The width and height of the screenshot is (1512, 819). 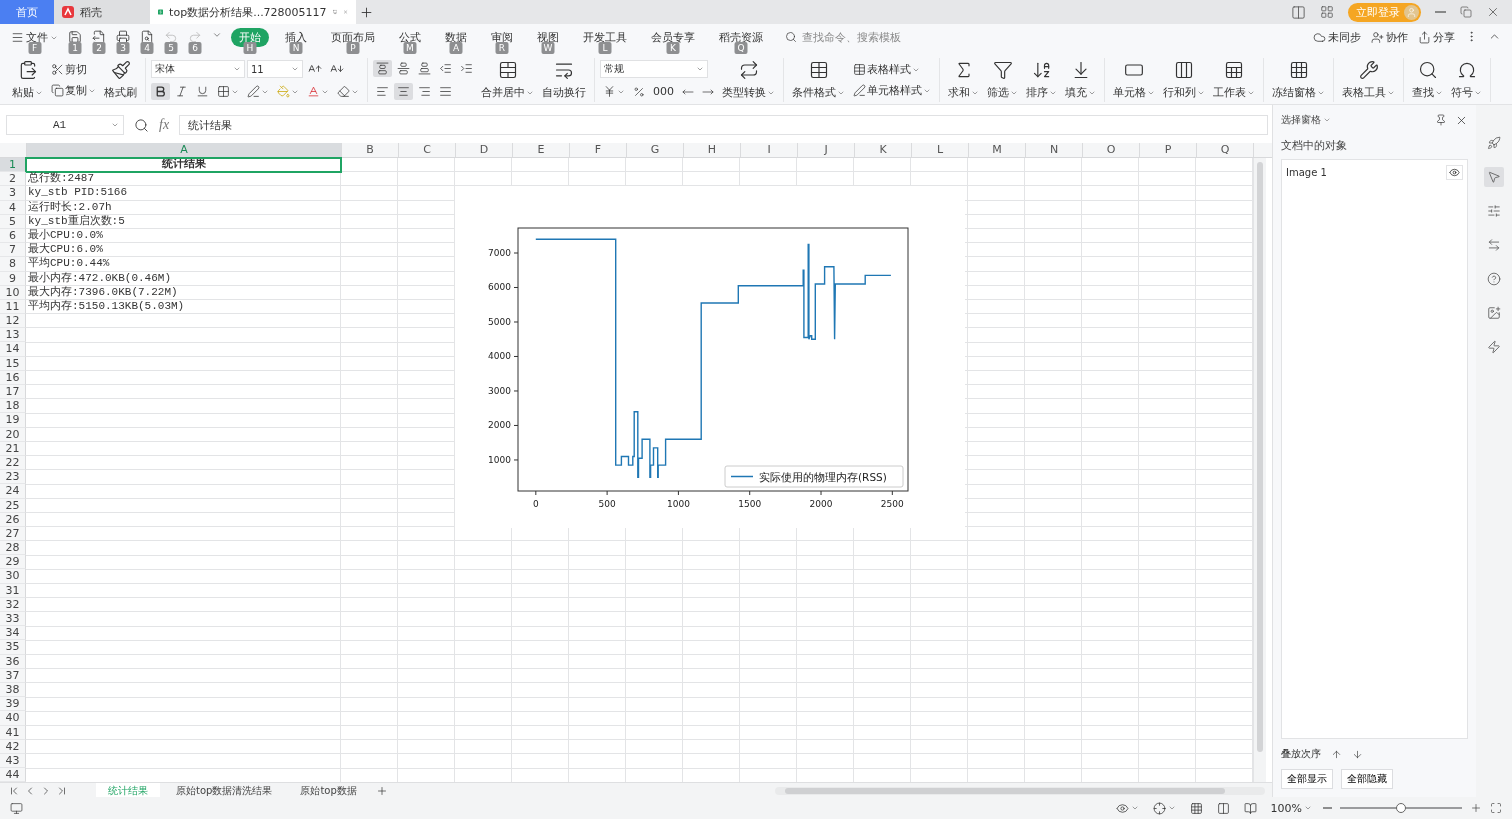 I want to click on document-tab: top数据分析结果...728005117, so click(x=253, y=12).